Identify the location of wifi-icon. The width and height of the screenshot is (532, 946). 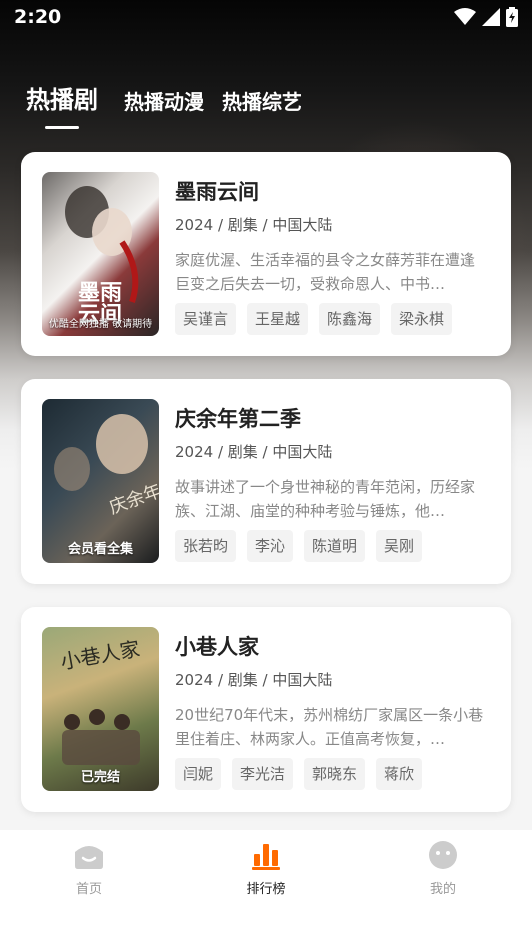
(465, 16).